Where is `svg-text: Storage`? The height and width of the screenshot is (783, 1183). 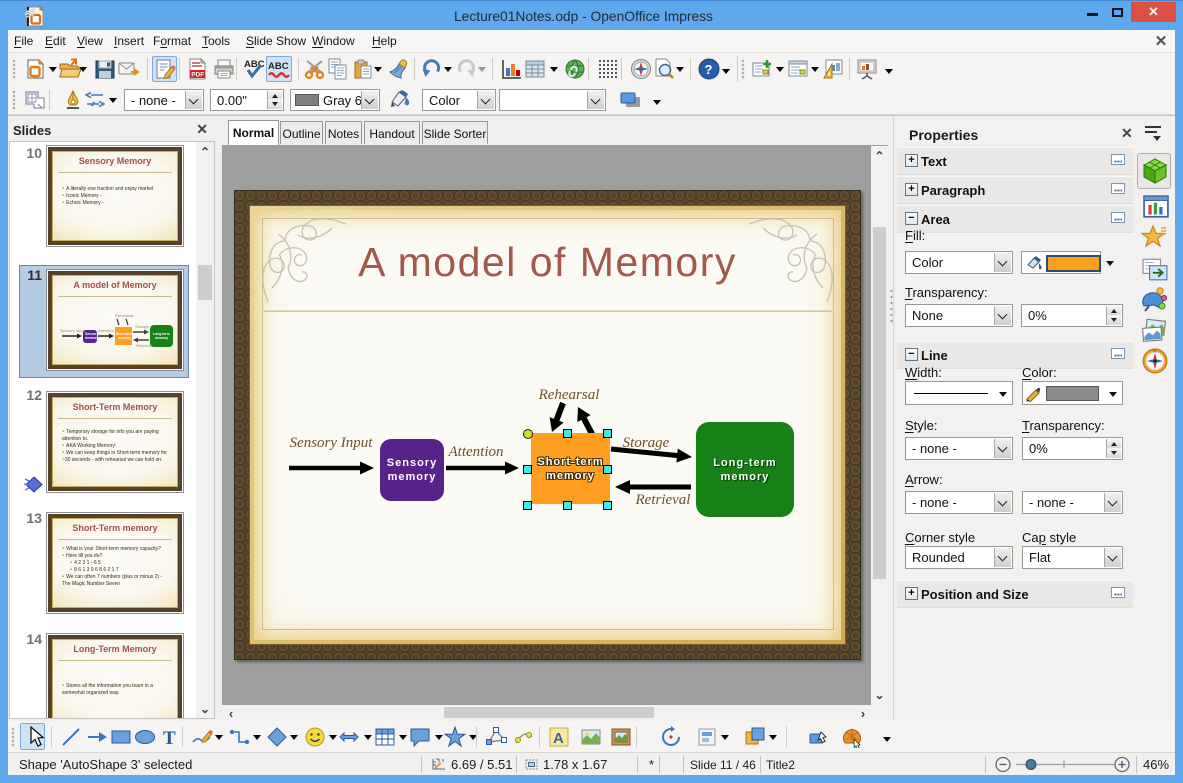
svg-text: Storage is located at coordinates (142, 326).